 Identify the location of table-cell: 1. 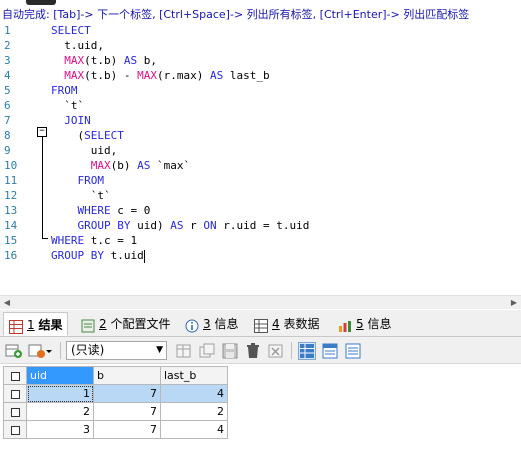
(60, 393).